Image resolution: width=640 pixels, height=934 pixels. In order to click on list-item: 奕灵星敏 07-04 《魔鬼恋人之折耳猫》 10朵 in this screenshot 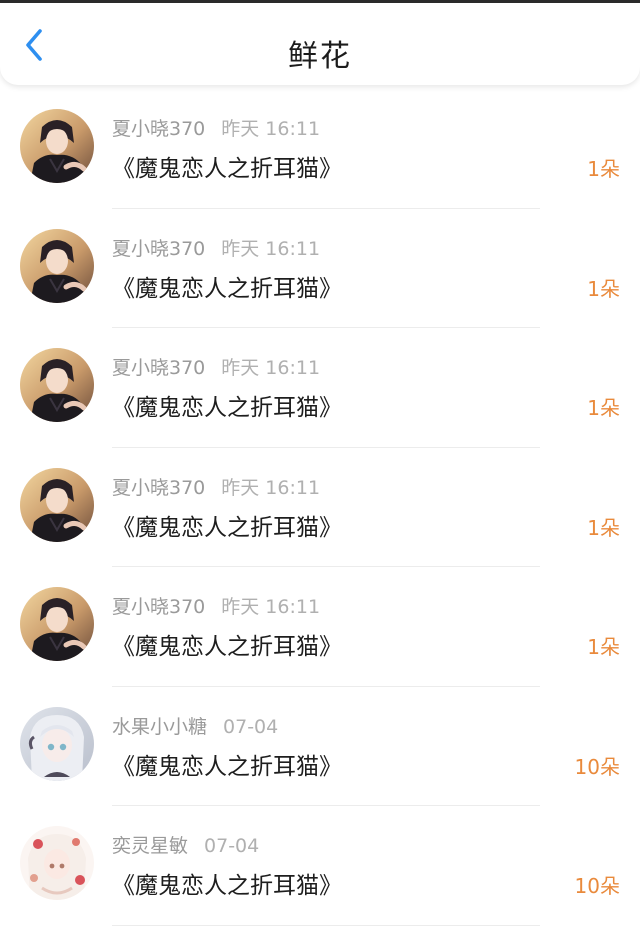, I will do `click(320, 866)`.